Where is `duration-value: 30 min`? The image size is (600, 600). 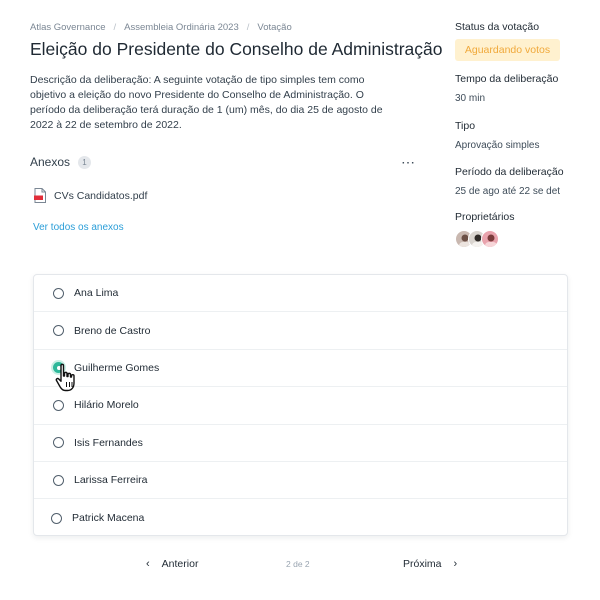
duration-value: 30 min is located at coordinates (470, 98).